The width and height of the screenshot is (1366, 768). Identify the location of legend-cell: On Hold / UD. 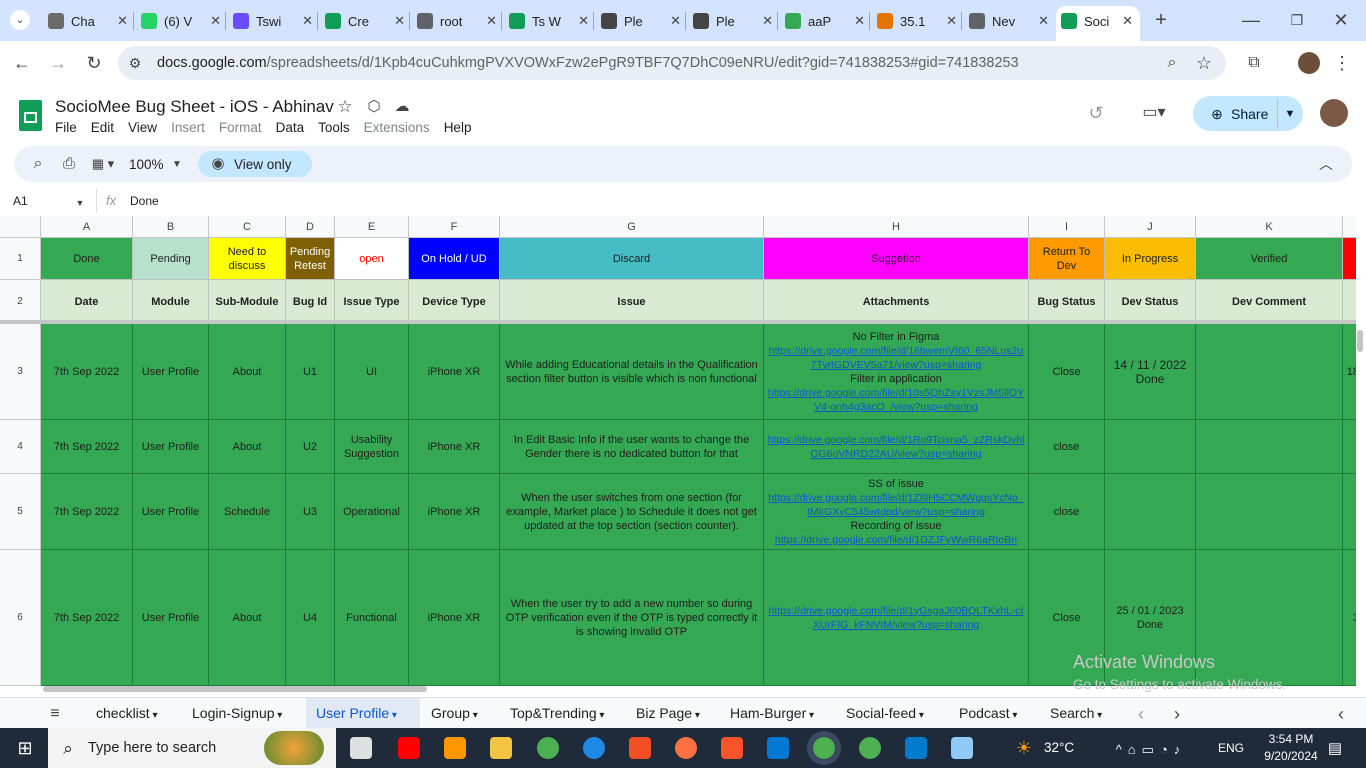
(454, 259).